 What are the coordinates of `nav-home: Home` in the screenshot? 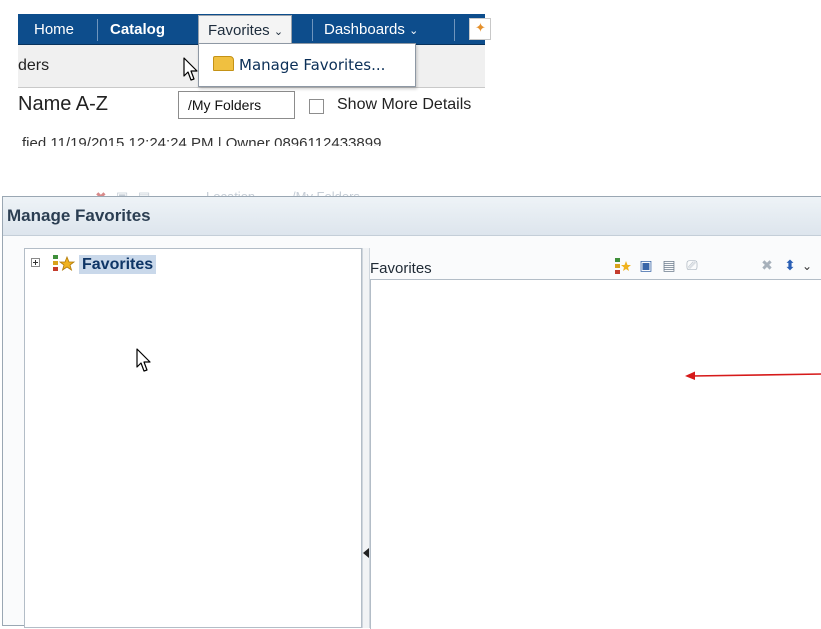 It's located at (54, 29).